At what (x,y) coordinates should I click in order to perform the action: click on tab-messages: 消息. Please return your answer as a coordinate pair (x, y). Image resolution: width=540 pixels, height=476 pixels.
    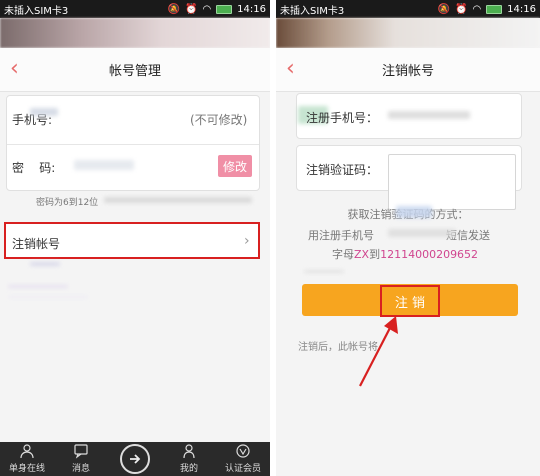
    Looking at the image, I should click on (81, 458).